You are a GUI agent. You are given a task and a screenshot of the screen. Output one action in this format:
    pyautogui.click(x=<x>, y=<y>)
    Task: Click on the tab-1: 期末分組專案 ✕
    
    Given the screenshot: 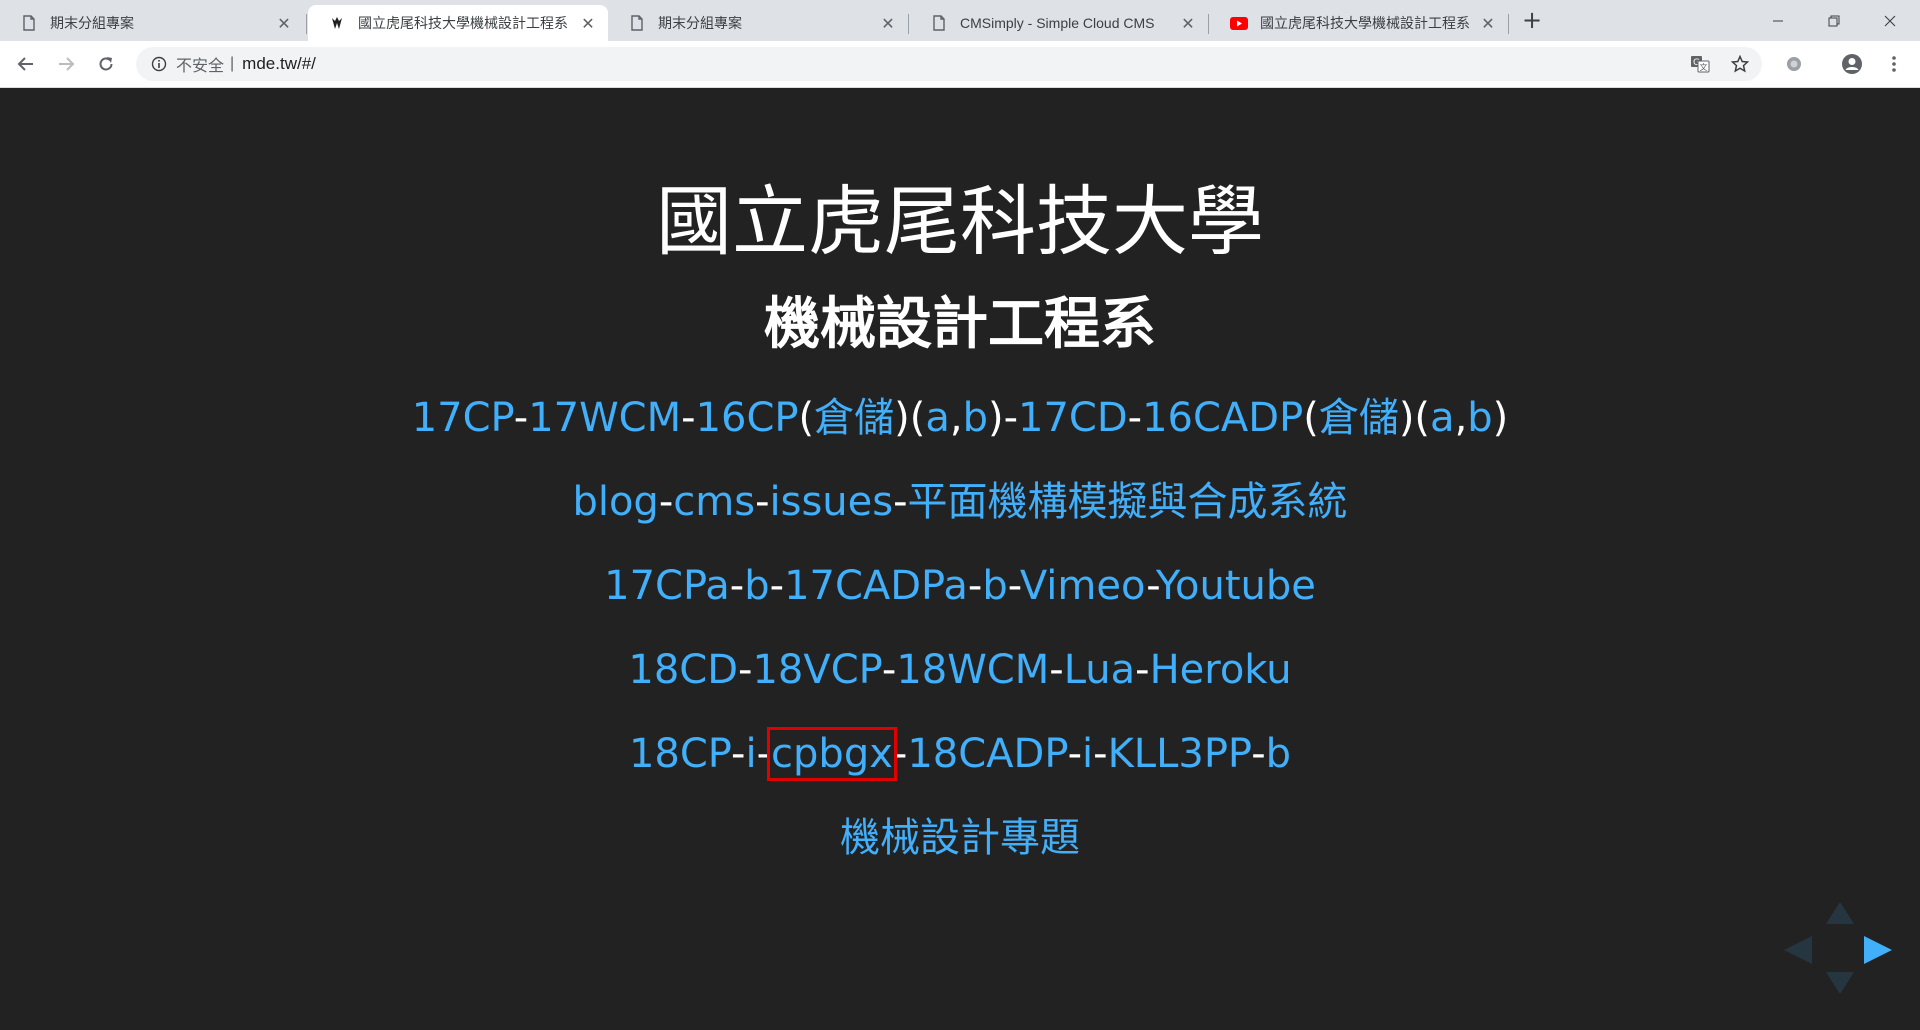 What is the action you would take?
    pyautogui.click(x=152, y=23)
    